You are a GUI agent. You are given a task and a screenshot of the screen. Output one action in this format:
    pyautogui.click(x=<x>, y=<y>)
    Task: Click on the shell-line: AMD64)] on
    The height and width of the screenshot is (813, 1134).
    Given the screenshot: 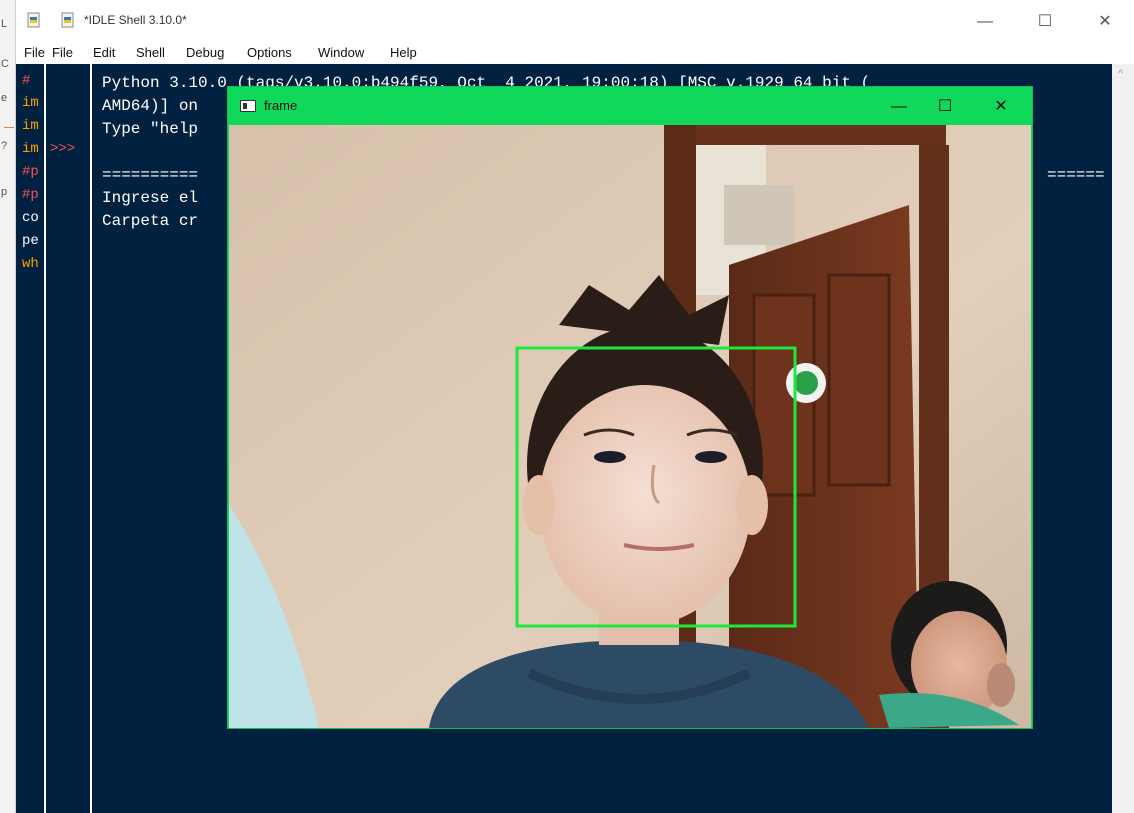 What is the action you would take?
    pyautogui.click(x=150, y=106)
    